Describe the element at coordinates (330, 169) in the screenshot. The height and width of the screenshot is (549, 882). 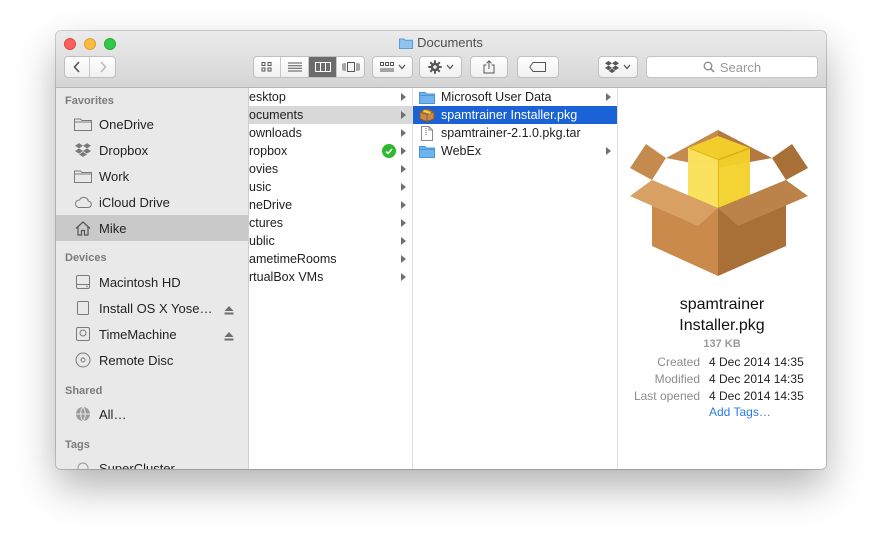
I see `list-item: ovies` at that location.